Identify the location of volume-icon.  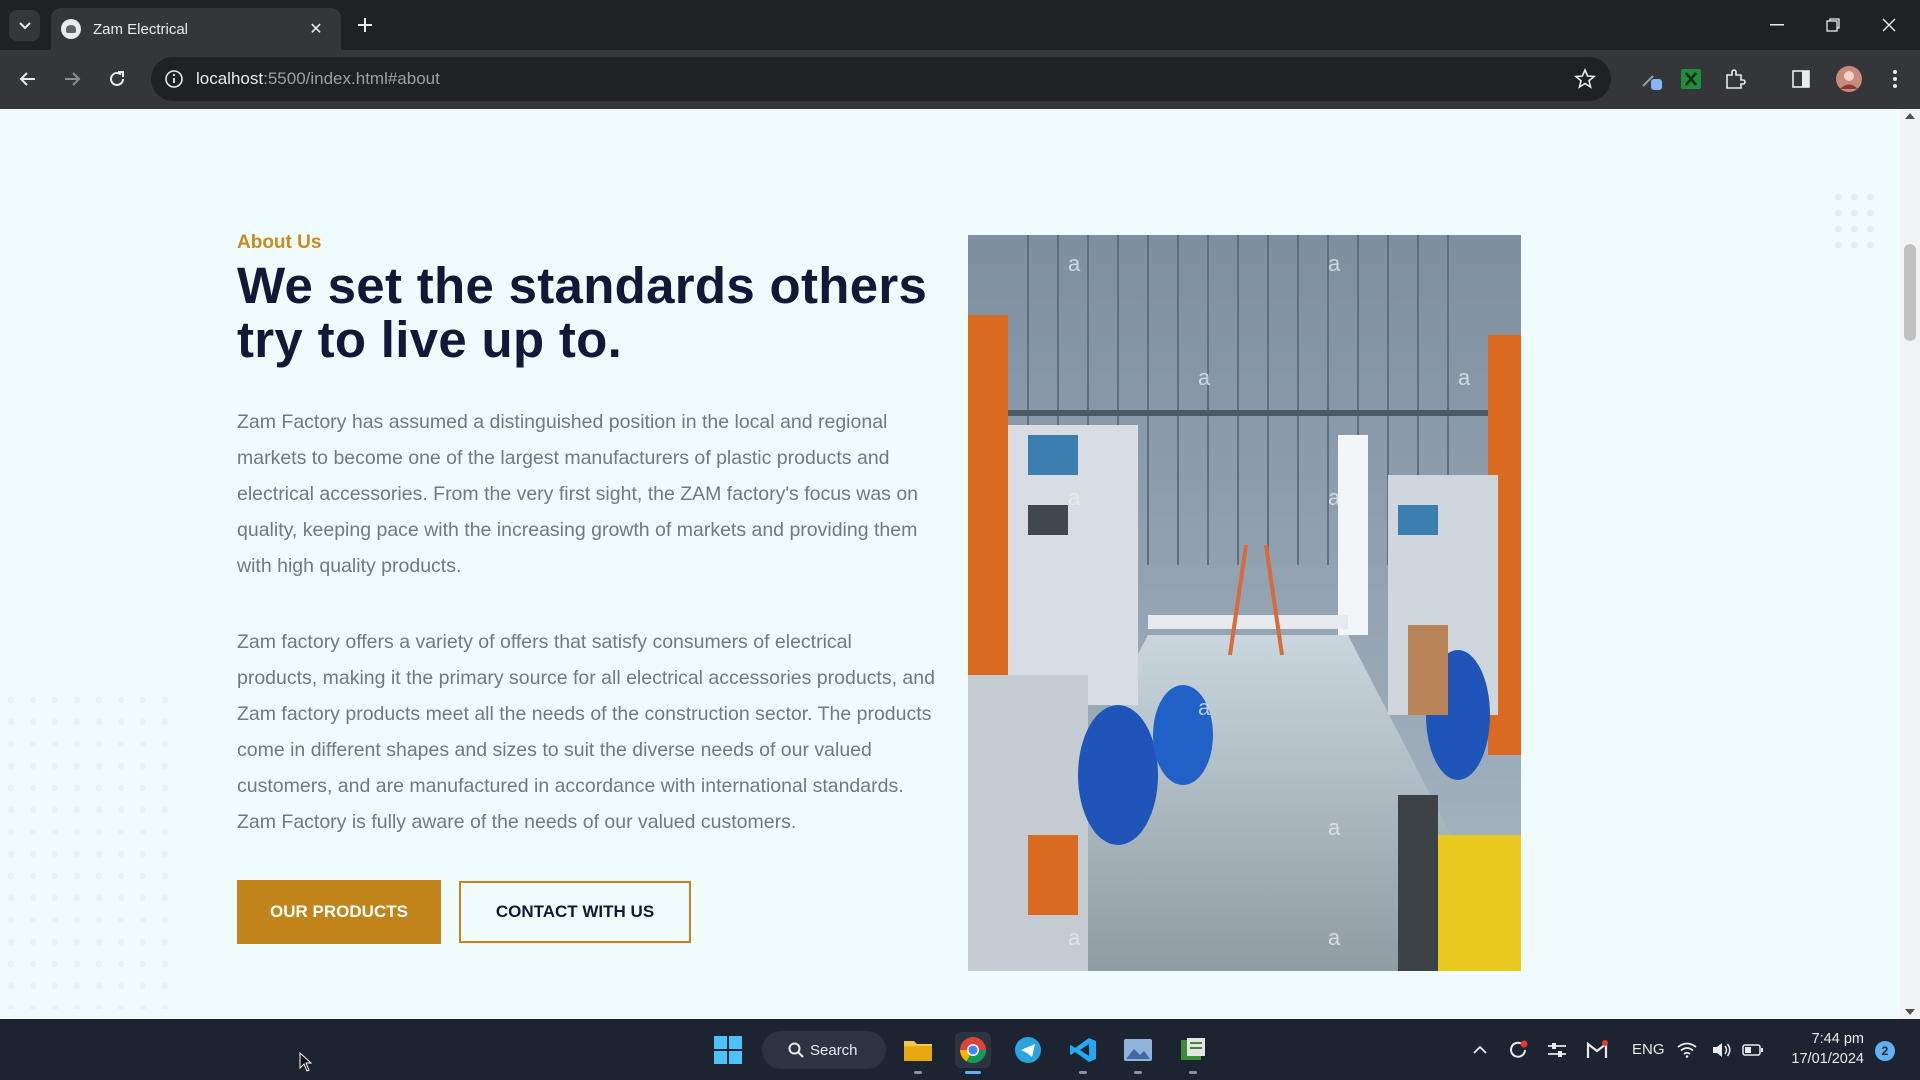
(1722, 1050).